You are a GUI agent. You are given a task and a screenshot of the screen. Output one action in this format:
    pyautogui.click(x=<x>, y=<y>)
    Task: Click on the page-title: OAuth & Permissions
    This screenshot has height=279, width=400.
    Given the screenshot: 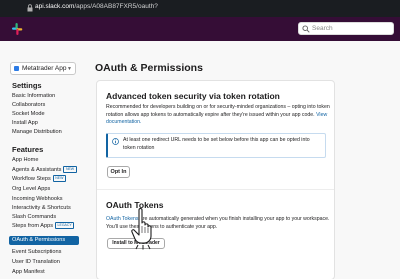 What is the action you would take?
    pyautogui.click(x=149, y=68)
    